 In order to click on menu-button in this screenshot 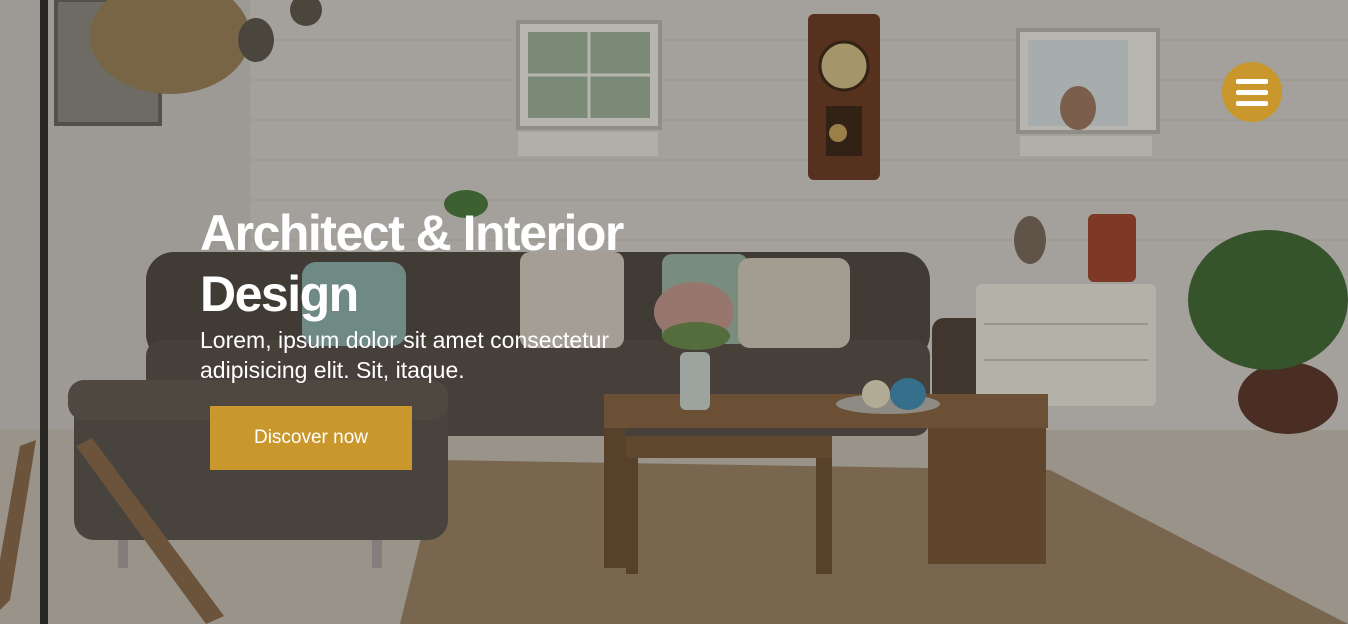, I will do `click(1252, 92)`.